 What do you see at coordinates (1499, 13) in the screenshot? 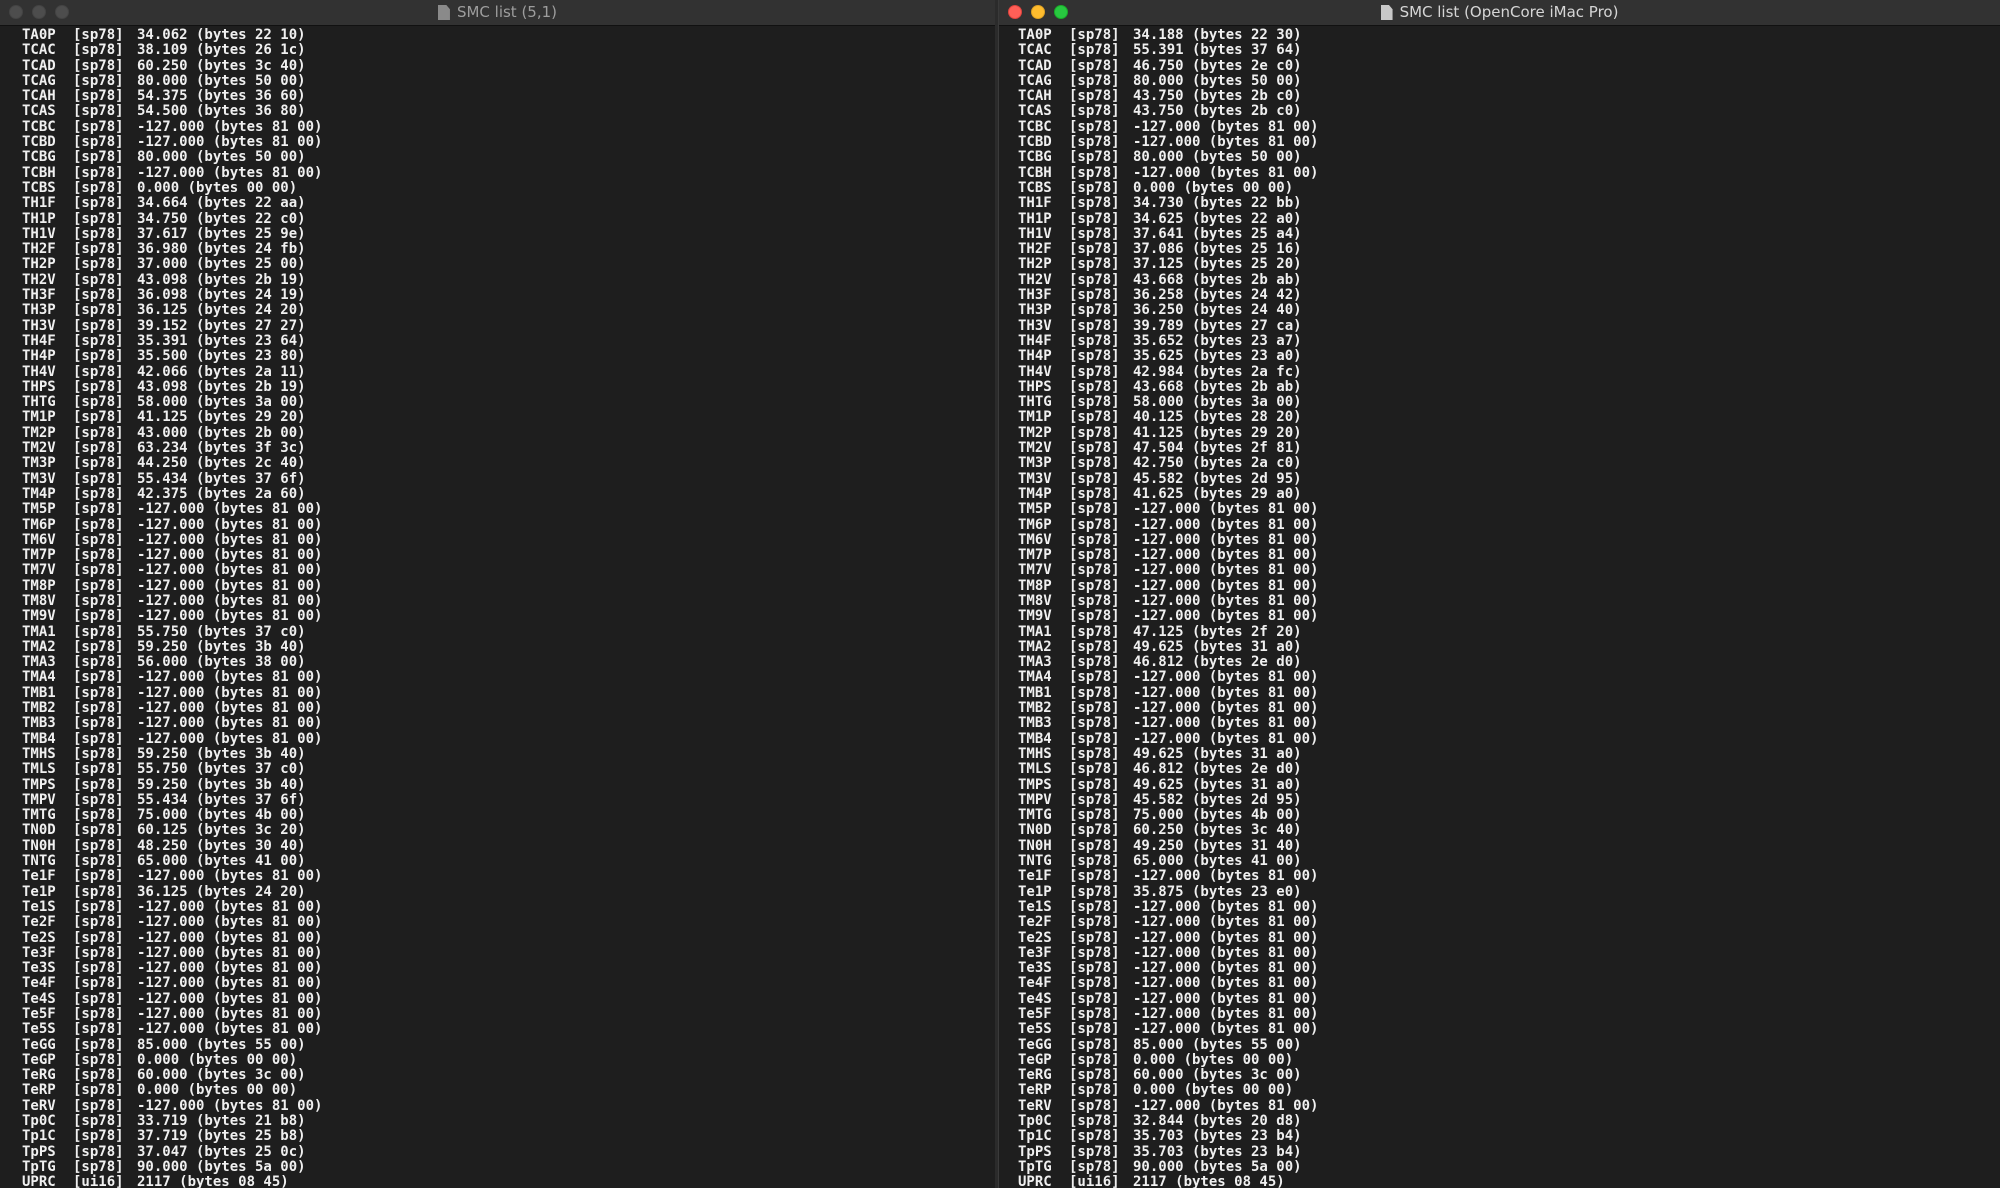
I see `window-titlebar: SMC list (OpenCore iMac Pro)` at bounding box center [1499, 13].